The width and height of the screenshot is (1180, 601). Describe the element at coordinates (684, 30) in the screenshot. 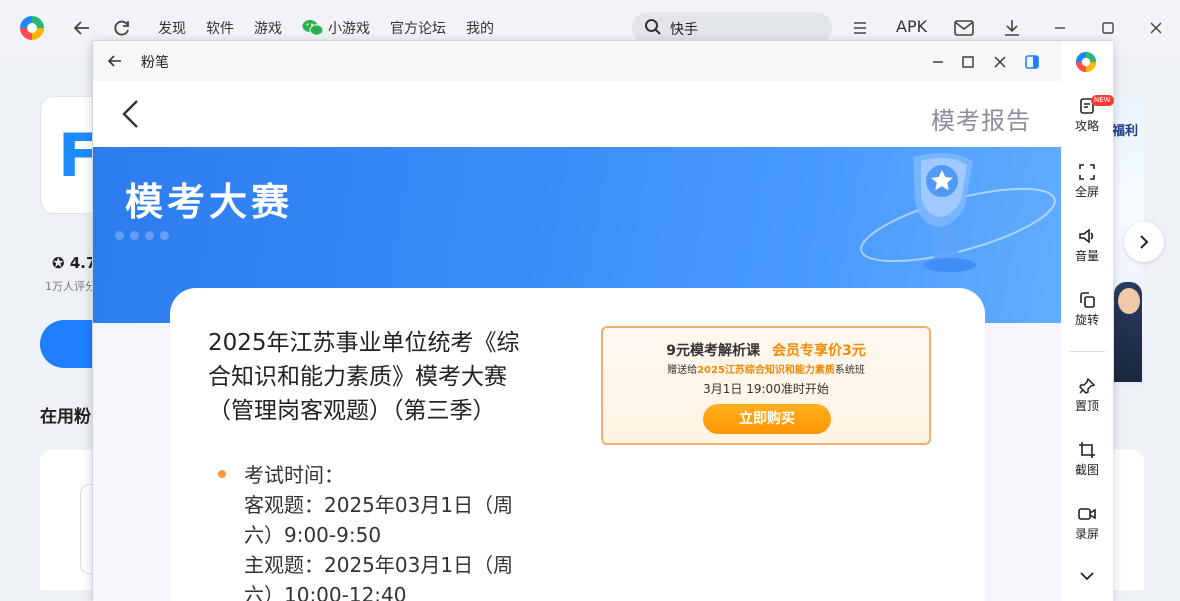

I see `search-value: 快手` at that location.